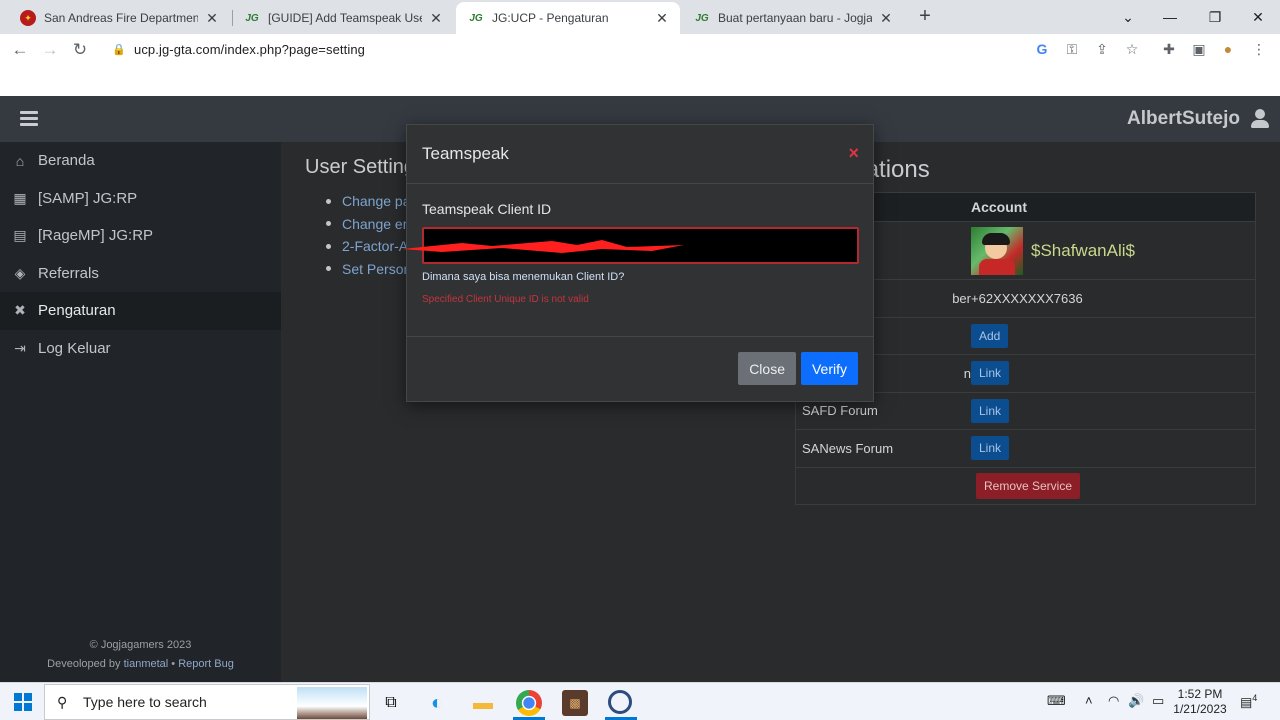 The height and width of the screenshot is (720, 1280). I want to click on browser-tab-2: JG [GUIDE] Add Teamspeak User to ✕, so click(343, 18).